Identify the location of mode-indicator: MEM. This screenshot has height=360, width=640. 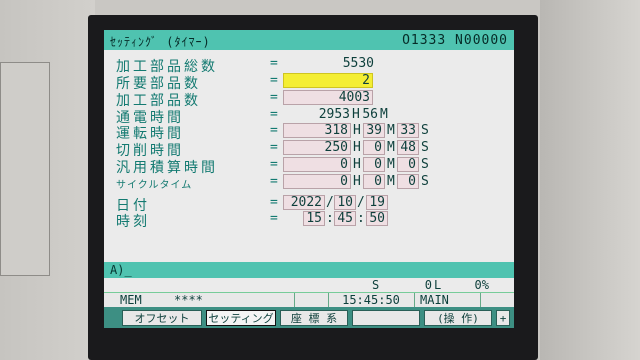
(131, 300).